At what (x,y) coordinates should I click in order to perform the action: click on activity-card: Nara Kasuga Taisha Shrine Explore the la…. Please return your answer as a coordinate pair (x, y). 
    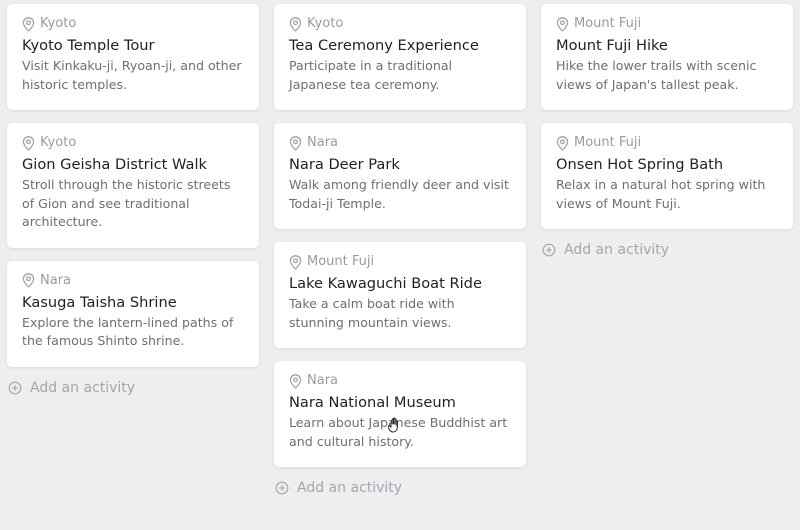
    Looking at the image, I should click on (133, 313).